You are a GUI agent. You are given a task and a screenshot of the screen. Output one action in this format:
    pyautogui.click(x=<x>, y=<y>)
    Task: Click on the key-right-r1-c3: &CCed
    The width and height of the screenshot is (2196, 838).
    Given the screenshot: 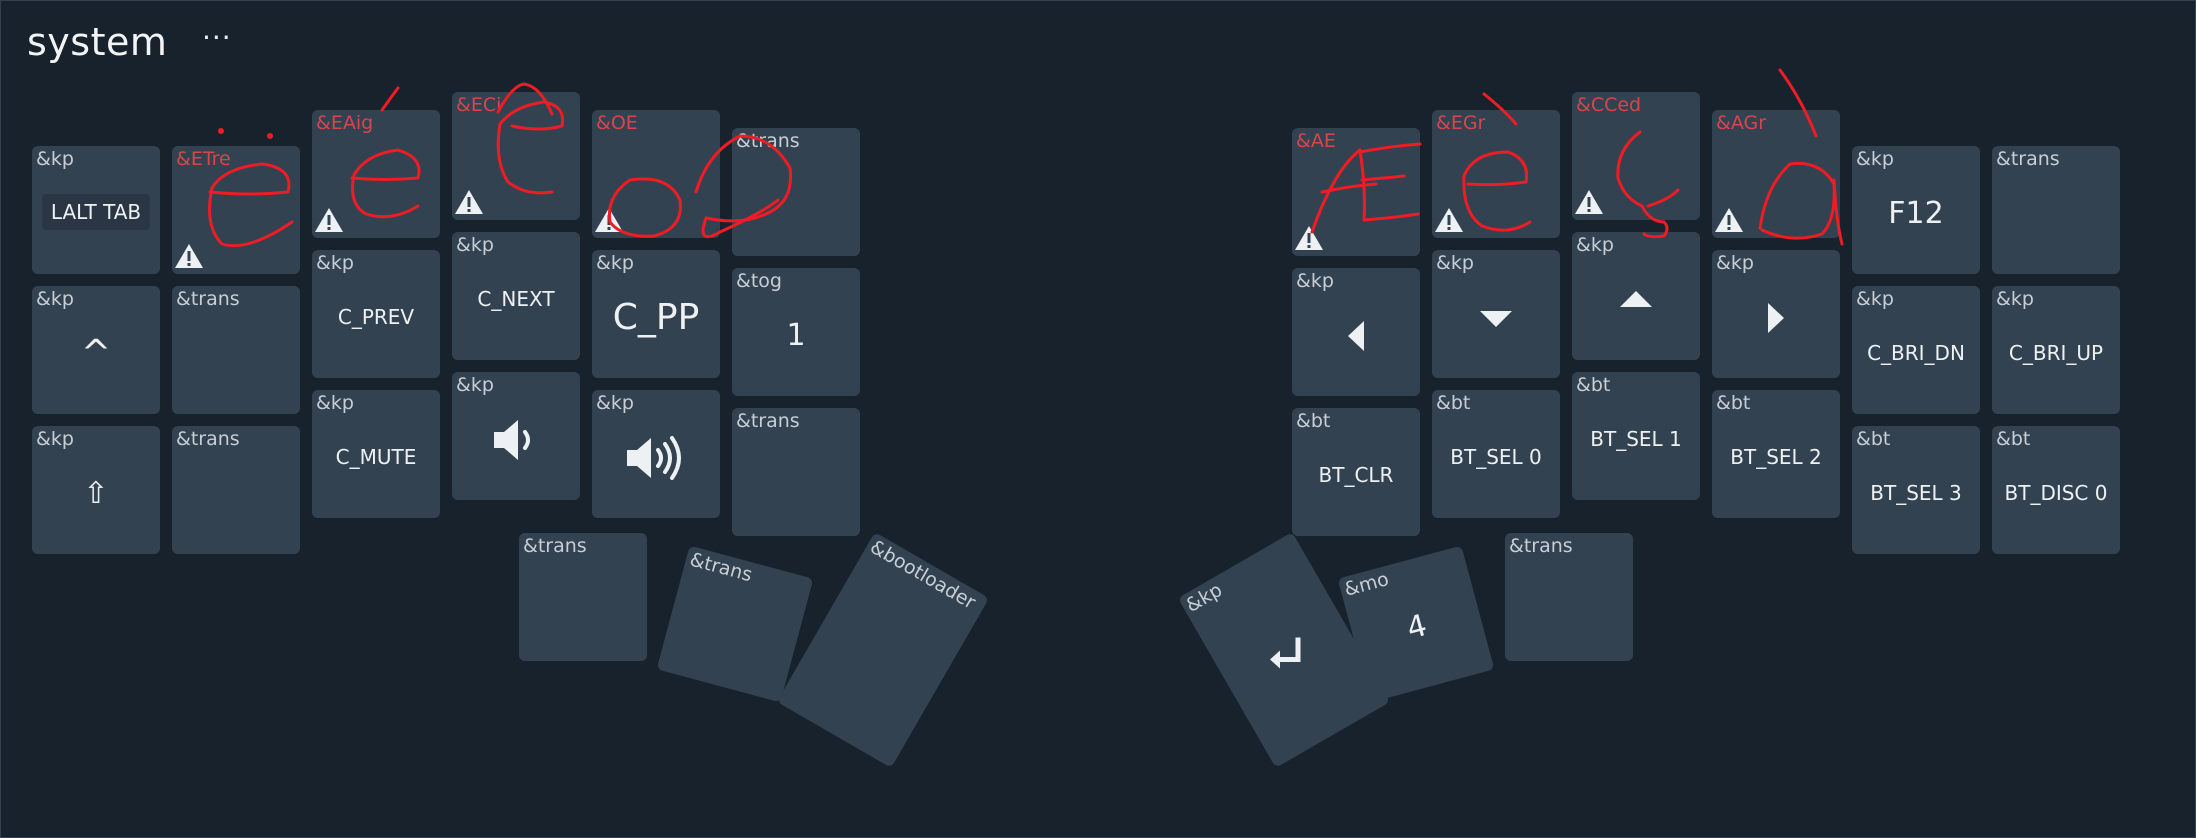 What is the action you would take?
    pyautogui.click(x=1636, y=156)
    